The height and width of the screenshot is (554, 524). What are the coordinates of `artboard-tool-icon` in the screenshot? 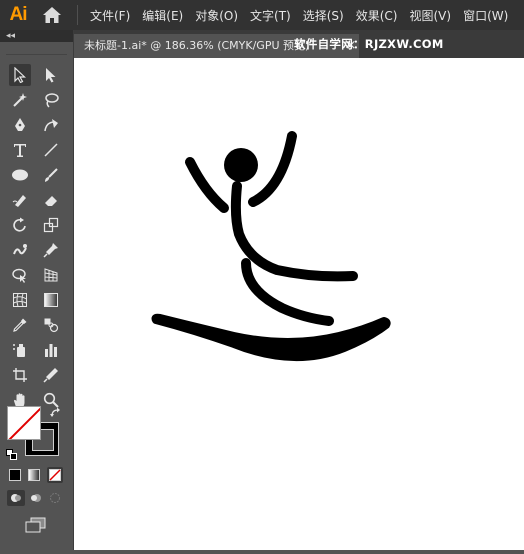 It's located at (20, 375).